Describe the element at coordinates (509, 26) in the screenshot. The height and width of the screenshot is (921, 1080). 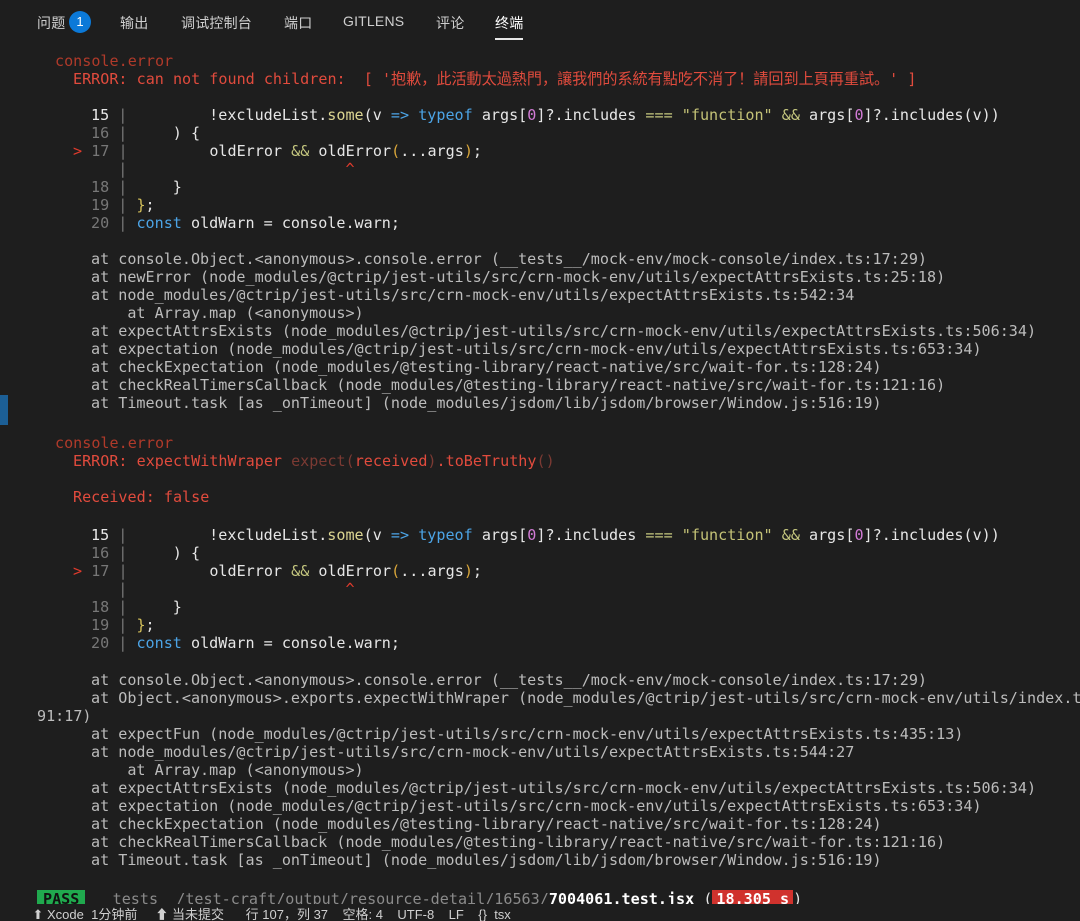
I see `tab-terminal: 终端` at that location.